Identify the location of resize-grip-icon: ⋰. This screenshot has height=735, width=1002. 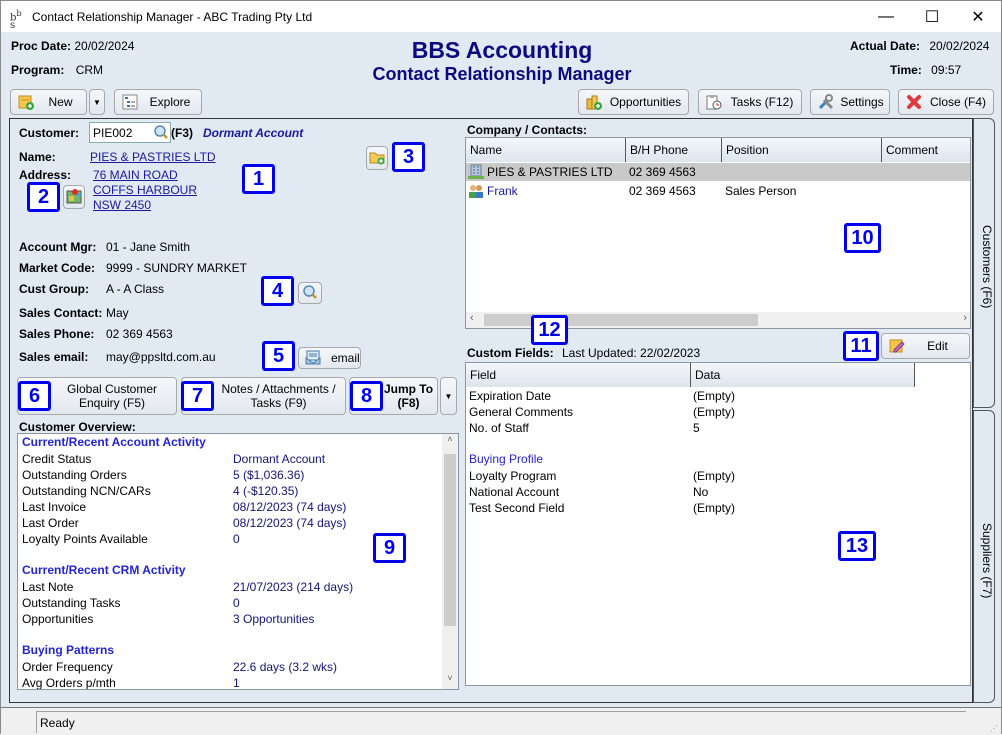
(994, 728).